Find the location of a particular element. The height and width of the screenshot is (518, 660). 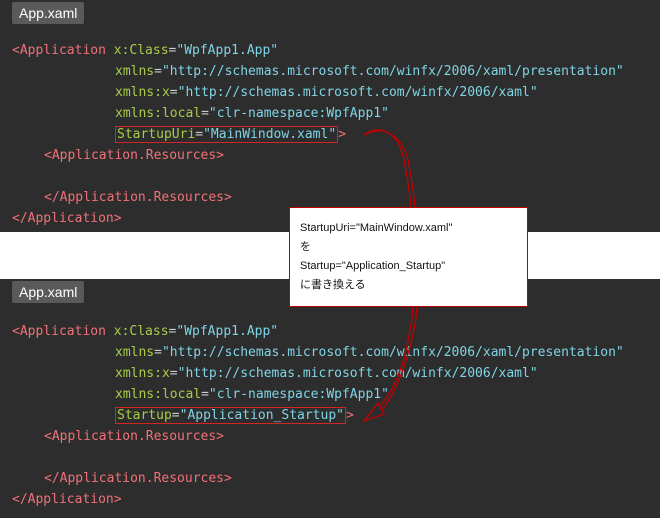

code-line: StartupUri="MainWindow.xaml" > is located at coordinates (318, 134).